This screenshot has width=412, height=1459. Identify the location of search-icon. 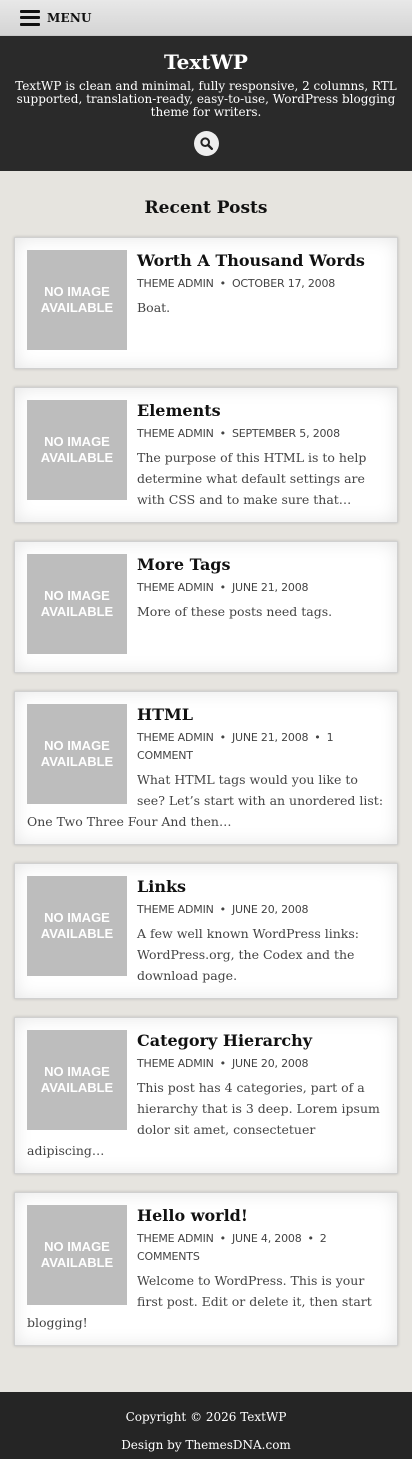
(206, 143).